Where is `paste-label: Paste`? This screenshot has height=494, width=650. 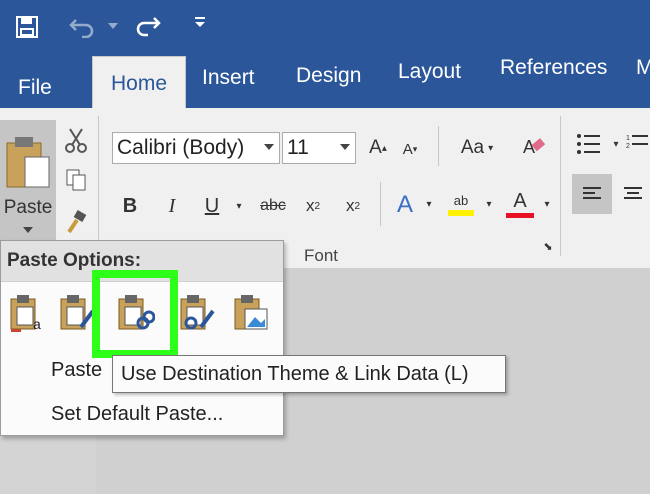 paste-label: Paste is located at coordinates (28, 207).